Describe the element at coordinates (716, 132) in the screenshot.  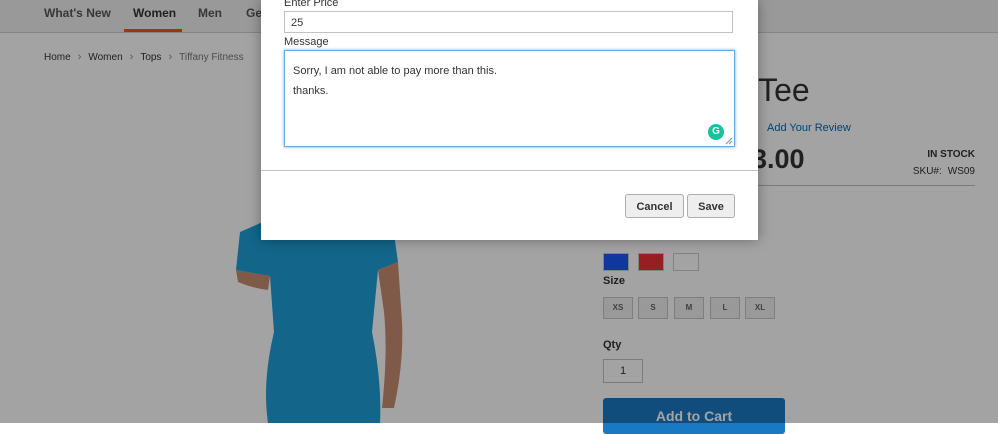
I see `grammarly-icon: G` at that location.